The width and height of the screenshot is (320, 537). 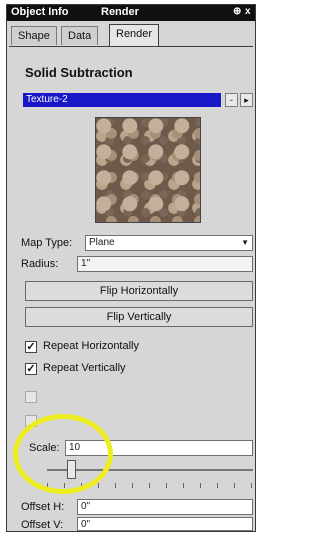 I want to click on chevron-down-icon: ▼, so click(x=245, y=242).